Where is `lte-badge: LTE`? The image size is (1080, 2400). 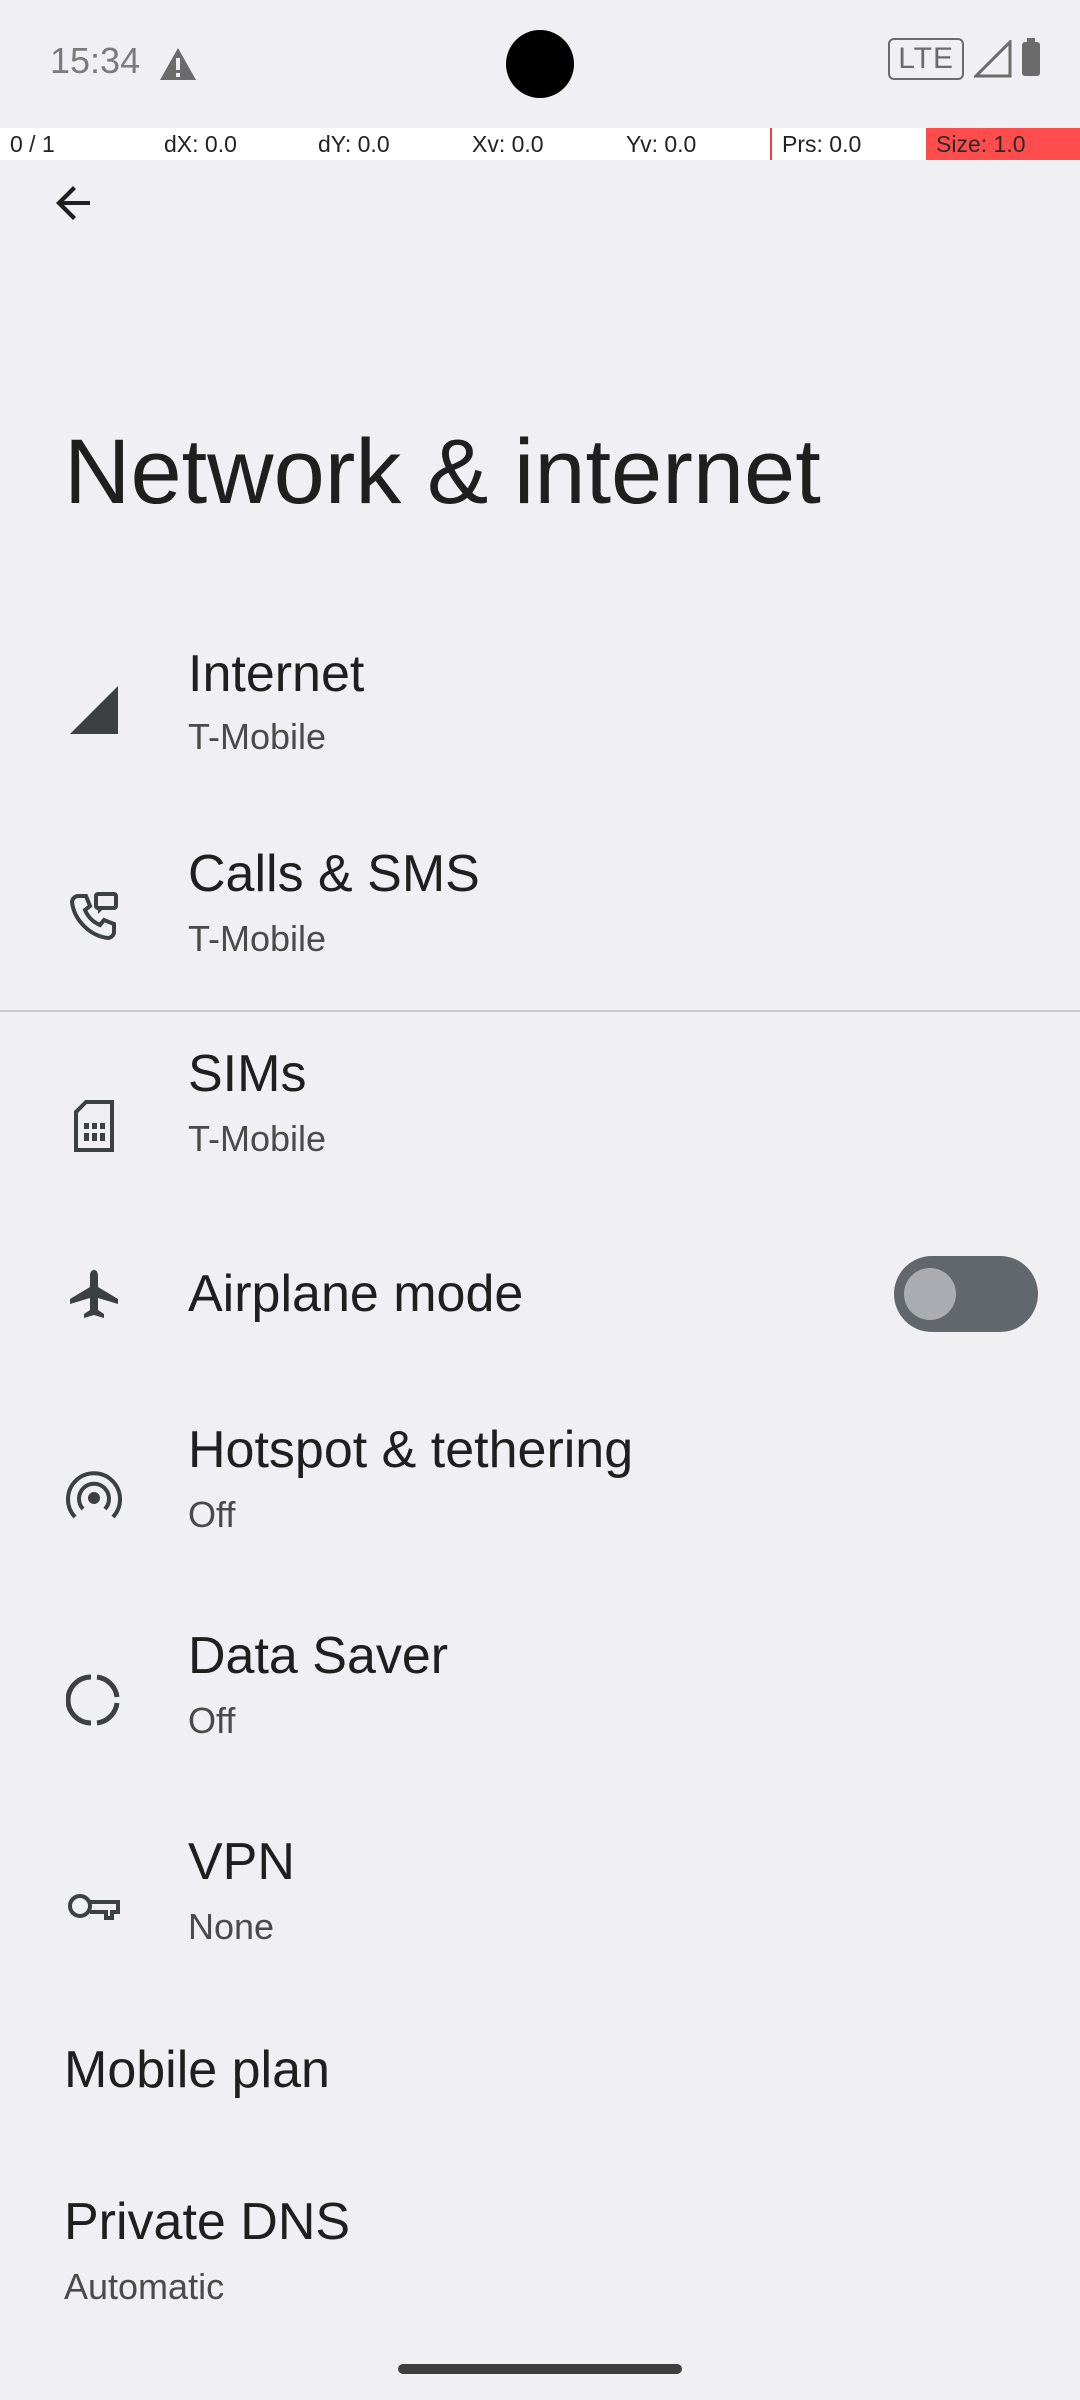
lte-badge: LTE is located at coordinates (926, 59).